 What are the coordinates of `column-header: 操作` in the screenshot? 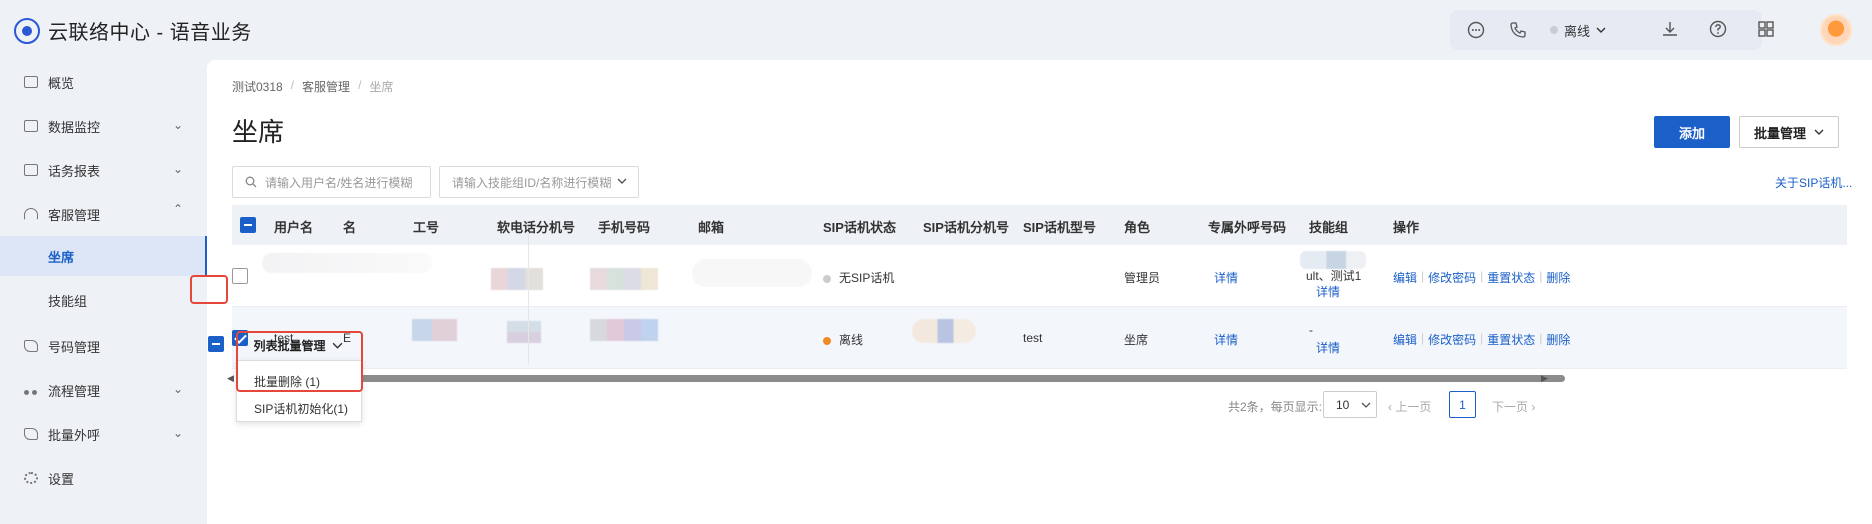 It's located at (1406, 227).